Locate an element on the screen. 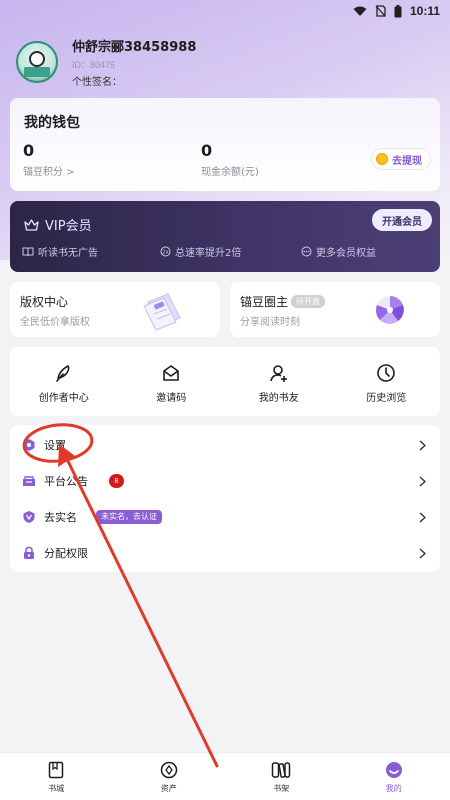 The image size is (450, 800). invite-code-shortcut: 邀请码 is located at coordinates (172, 381).